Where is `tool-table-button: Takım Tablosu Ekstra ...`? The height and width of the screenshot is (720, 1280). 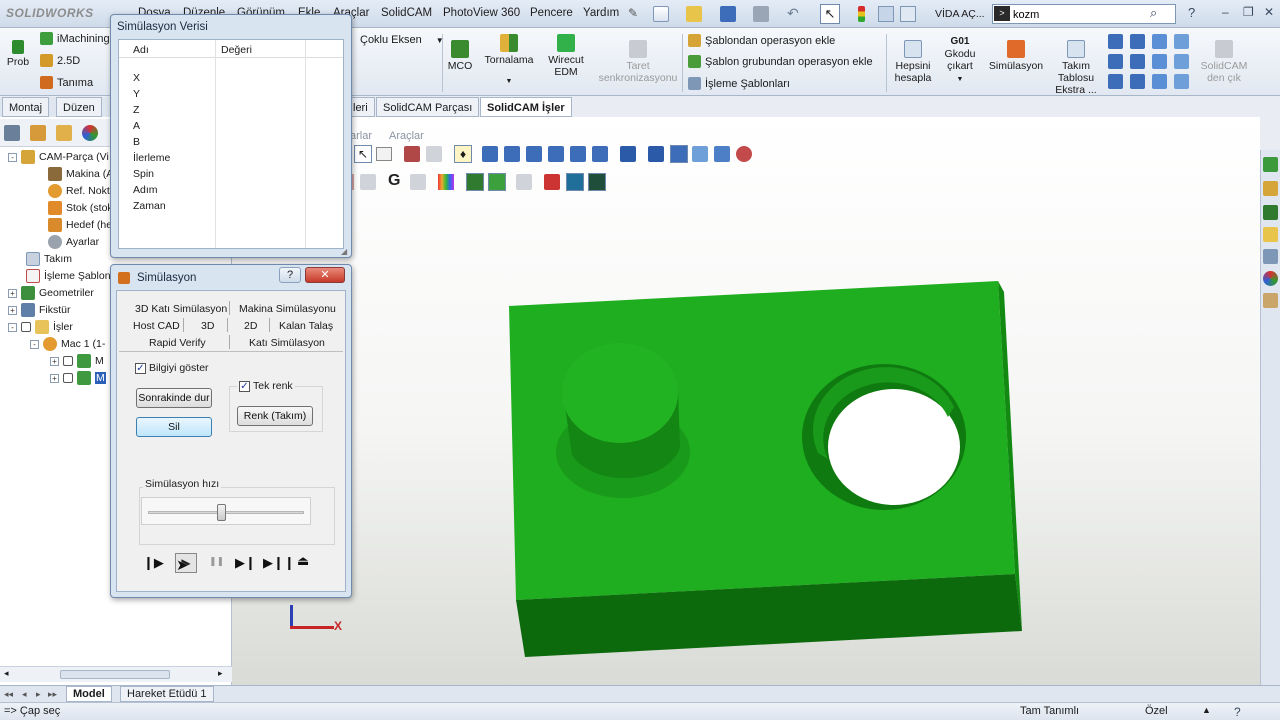 tool-table-button: Takım Tablosu Ekstra ... is located at coordinates (1076, 68).